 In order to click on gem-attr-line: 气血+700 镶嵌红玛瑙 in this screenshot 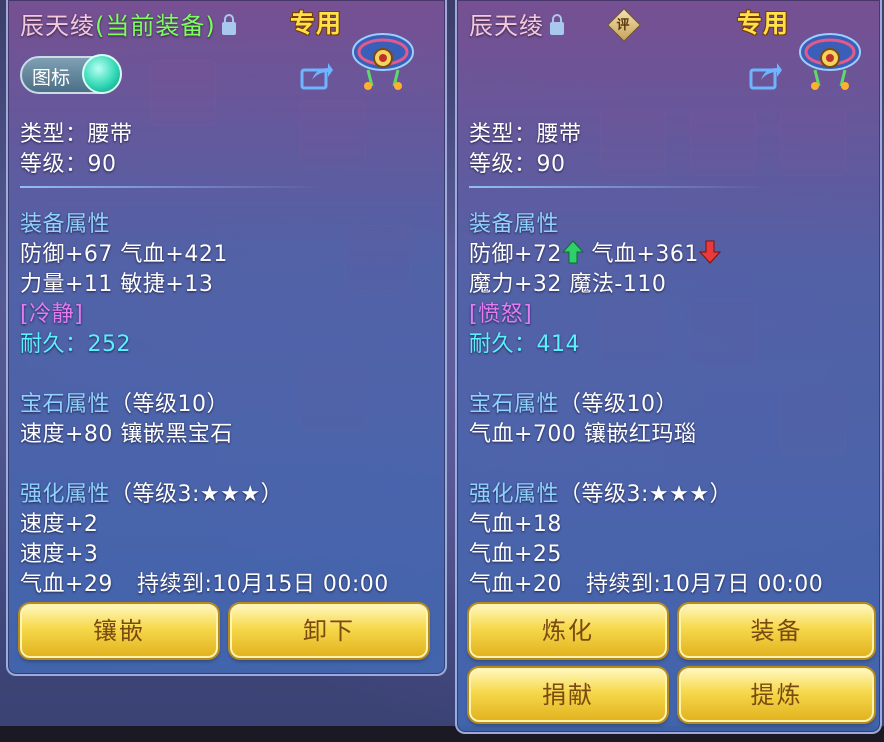, I will do `click(583, 434)`.